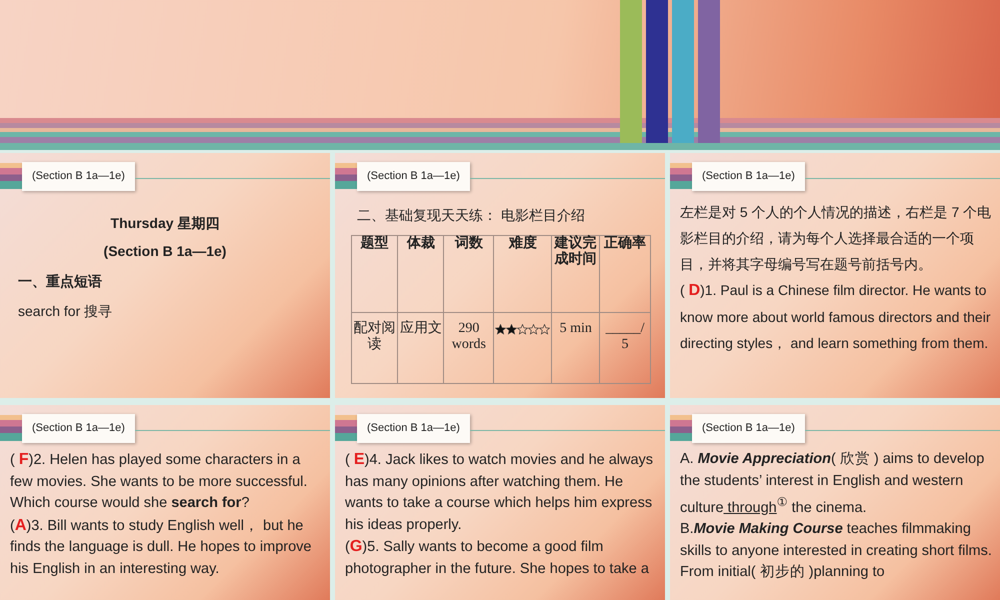  I want to click on section-heading: 二、基础复现天天练： 电影栏目介绍, so click(471, 216).